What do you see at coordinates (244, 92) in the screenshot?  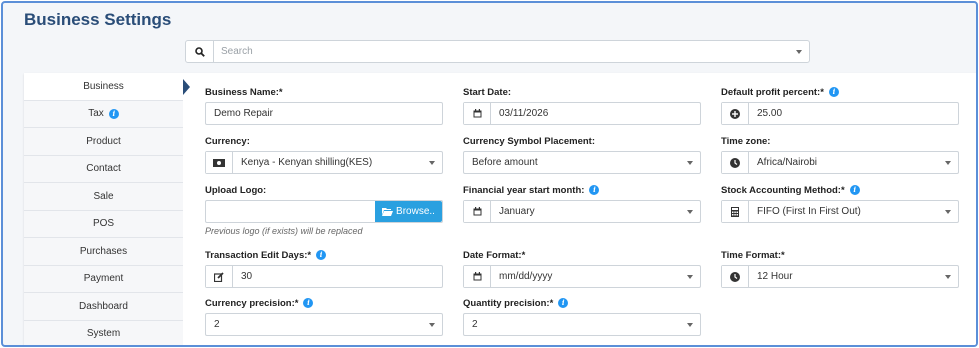 I see `field-label: Business Name:*` at bounding box center [244, 92].